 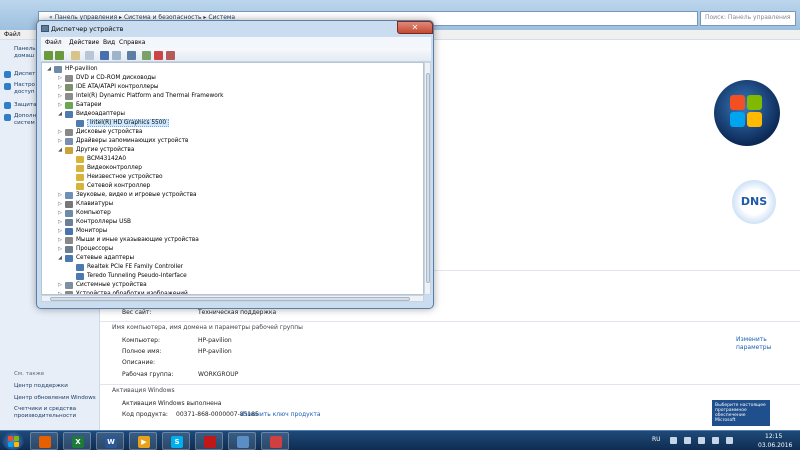 I want to click on link-action-center: Центр поддержки, so click(x=41, y=386).